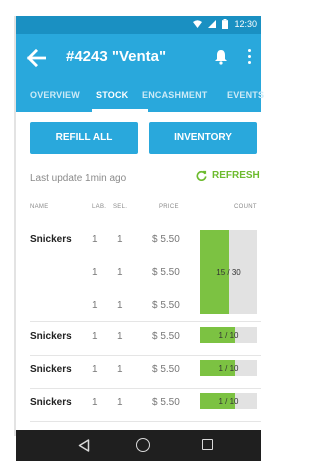 The image size is (320, 461). What do you see at coordinates (143, 445) in the screenshot?
I see `nav-home-icon` at bounding box center [143, 445].